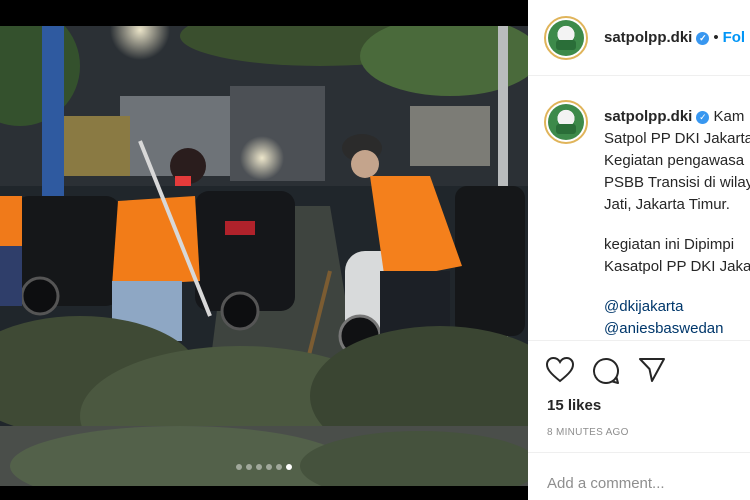 This screenshot has height=500, width=750. Describe the element at coordinates (560, 371) in the screenshot. I see `heart-icon` at that location.